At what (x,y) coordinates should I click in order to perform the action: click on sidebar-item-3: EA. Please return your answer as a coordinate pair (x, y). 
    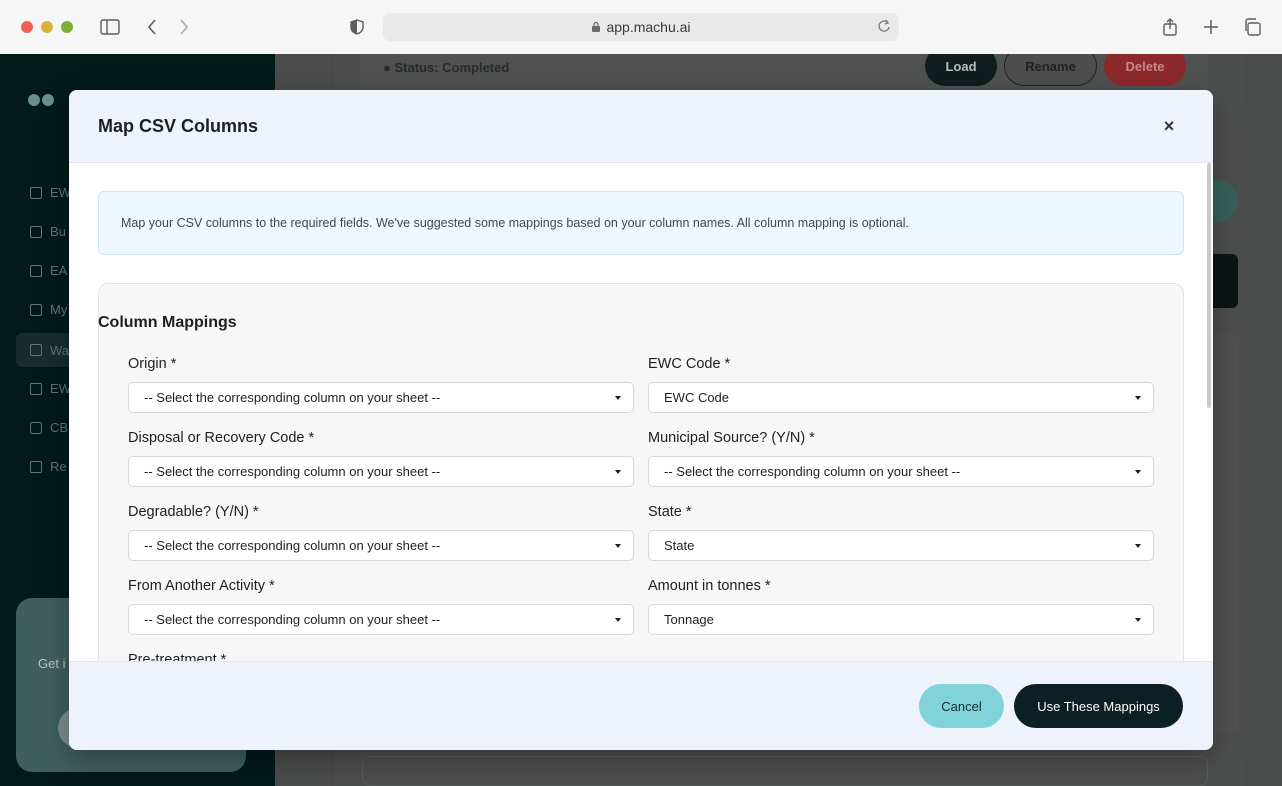
    Looking at the image, I should click on (48, 270).